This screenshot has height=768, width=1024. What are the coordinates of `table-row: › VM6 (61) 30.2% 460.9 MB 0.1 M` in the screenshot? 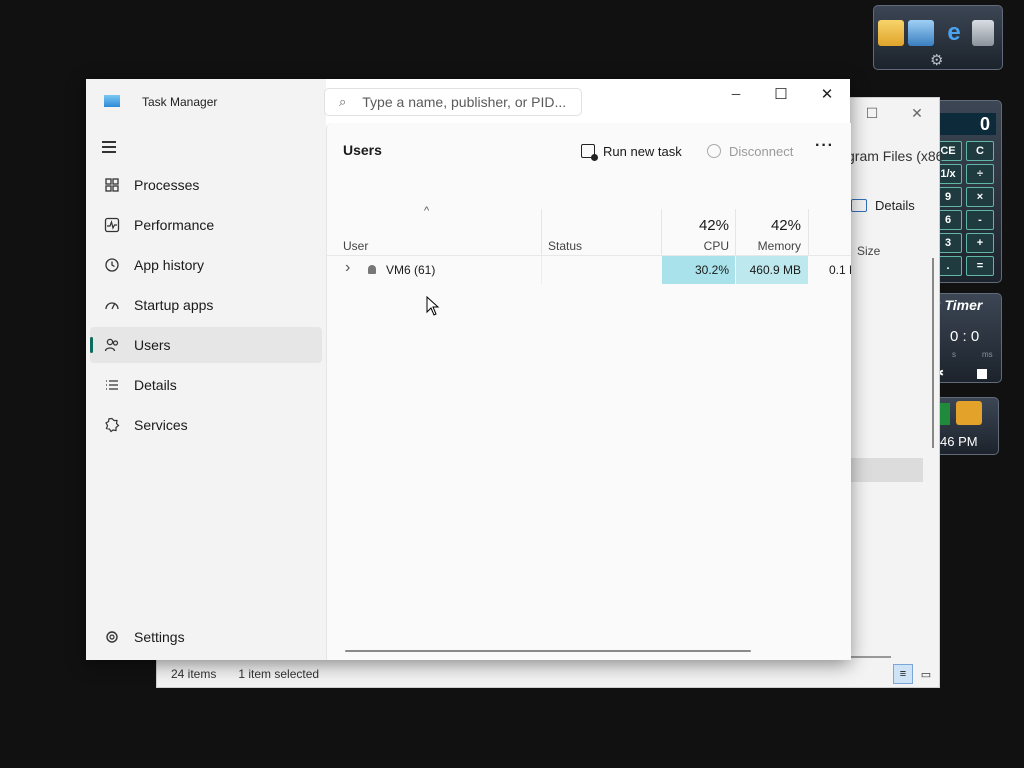 It's located at (589, 270).